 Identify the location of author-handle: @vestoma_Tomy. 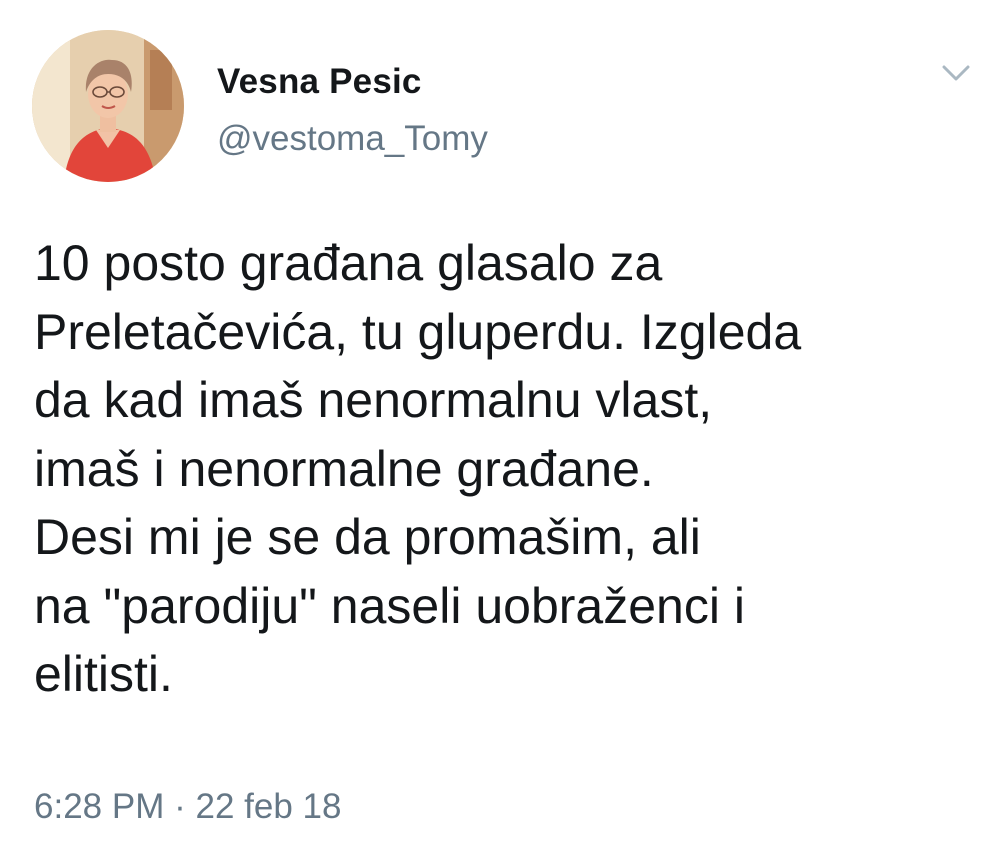
(352, 139).